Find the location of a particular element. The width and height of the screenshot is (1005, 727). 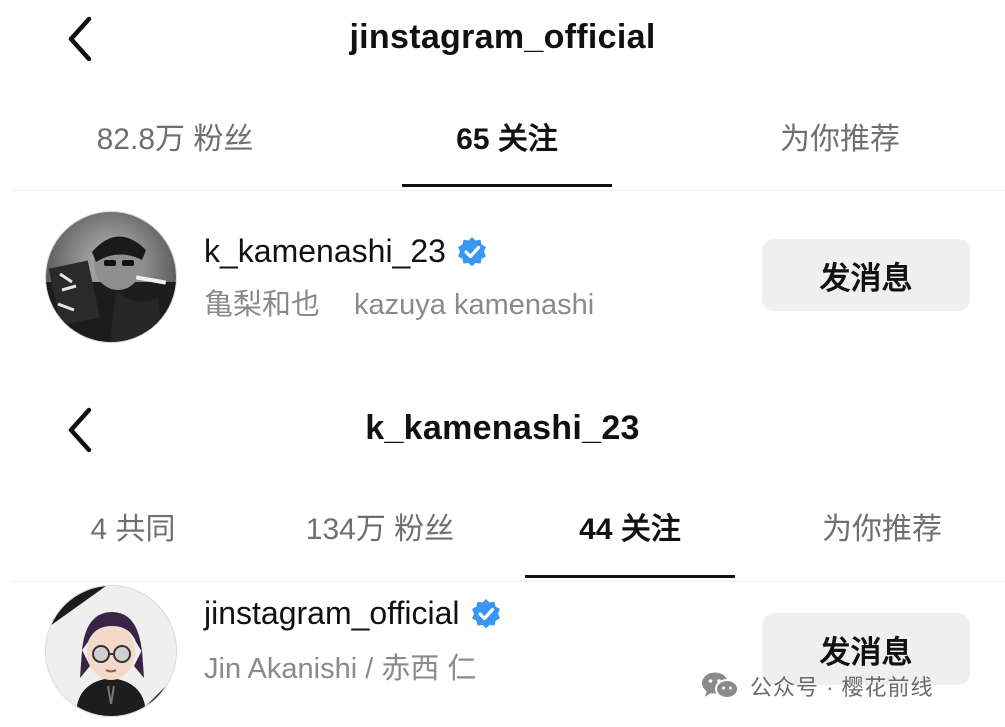

tab-followers: 82.8万 粉丝 is located at coordinates (175, 140).